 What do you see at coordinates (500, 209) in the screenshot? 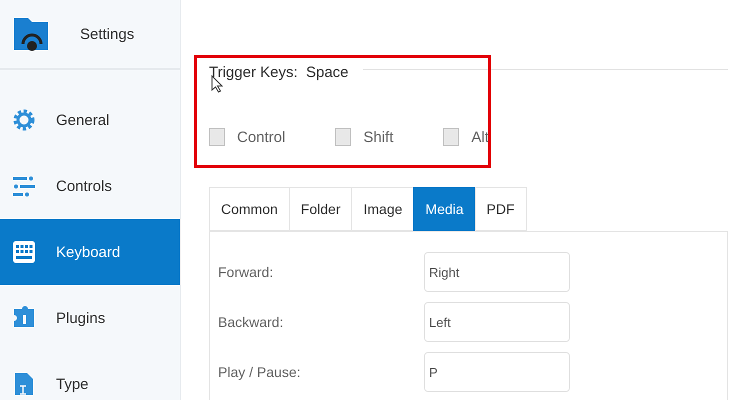
I see `tab: PDF` at bounding box center [500, 209].